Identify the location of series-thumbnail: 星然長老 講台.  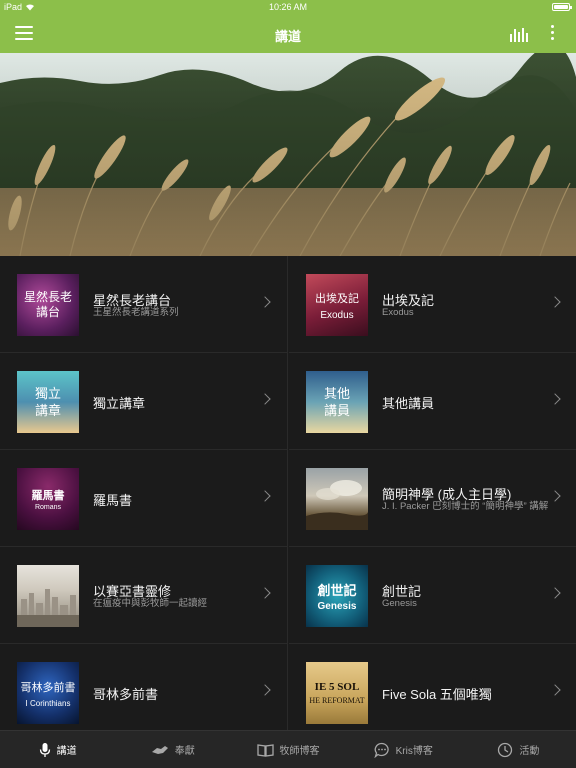
(48, 305).